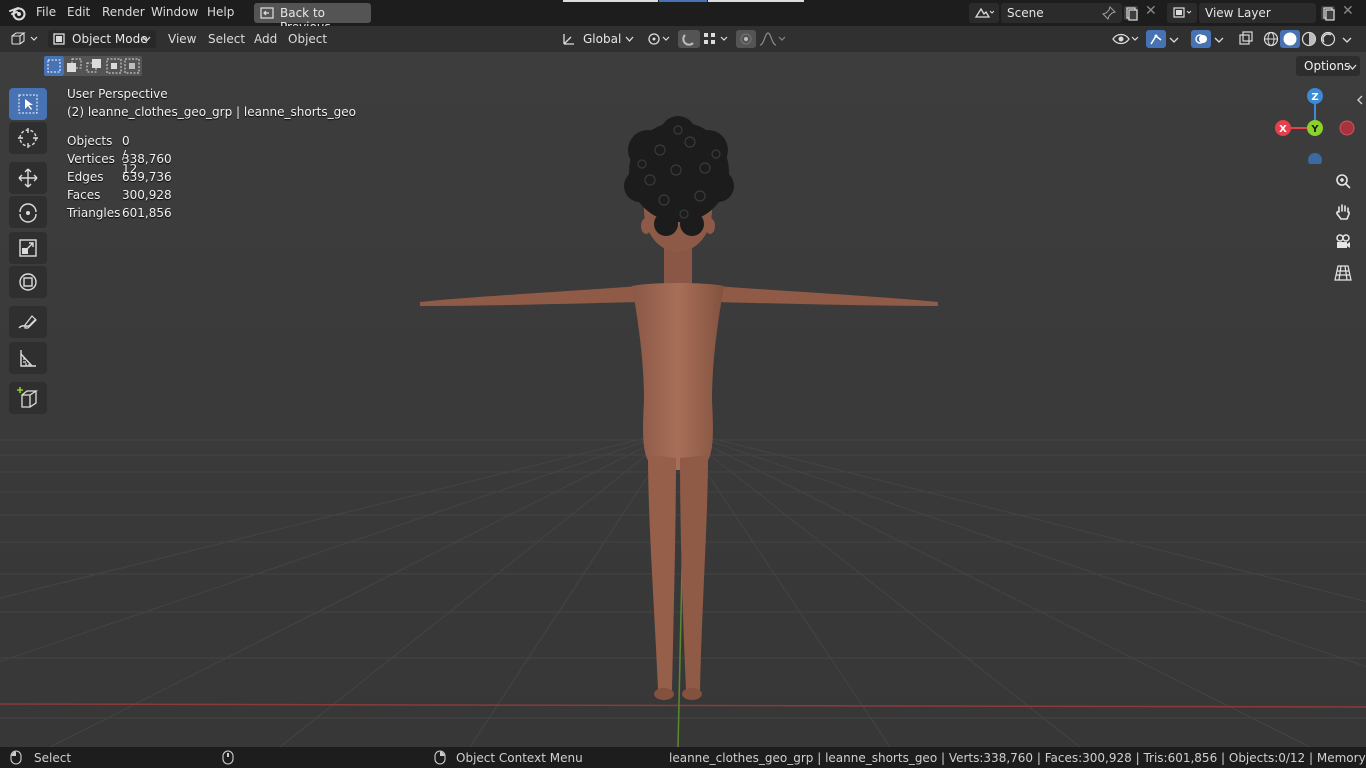 This screenshot has width=1366, height=768. What do you see at coordinates (689, 39) in the screenshot?
I see `snap-toggle` at bounding box center [689, 39].